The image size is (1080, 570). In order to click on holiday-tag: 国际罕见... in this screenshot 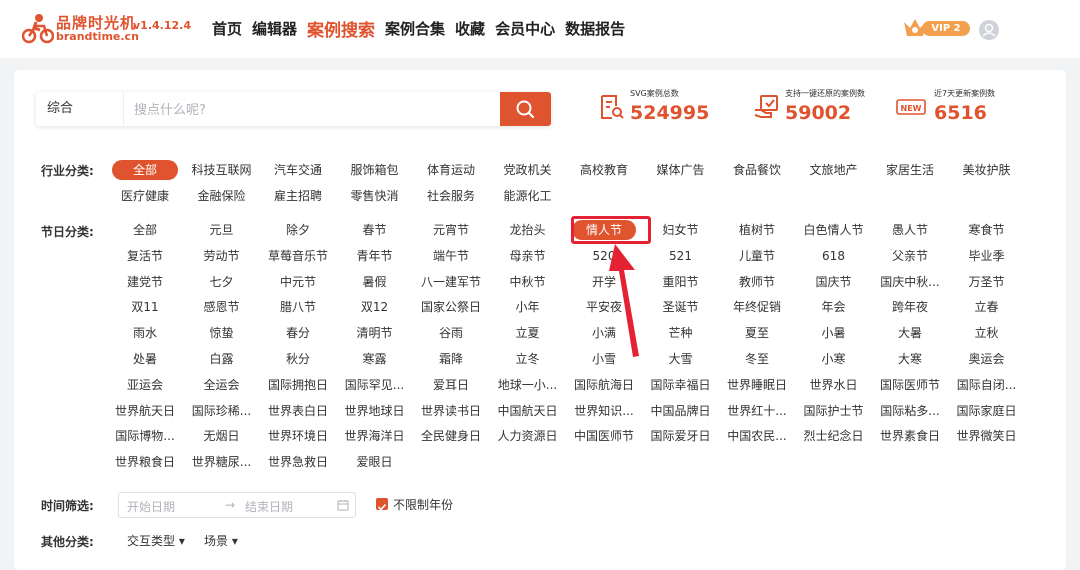, I will do `click(375, 385)`.